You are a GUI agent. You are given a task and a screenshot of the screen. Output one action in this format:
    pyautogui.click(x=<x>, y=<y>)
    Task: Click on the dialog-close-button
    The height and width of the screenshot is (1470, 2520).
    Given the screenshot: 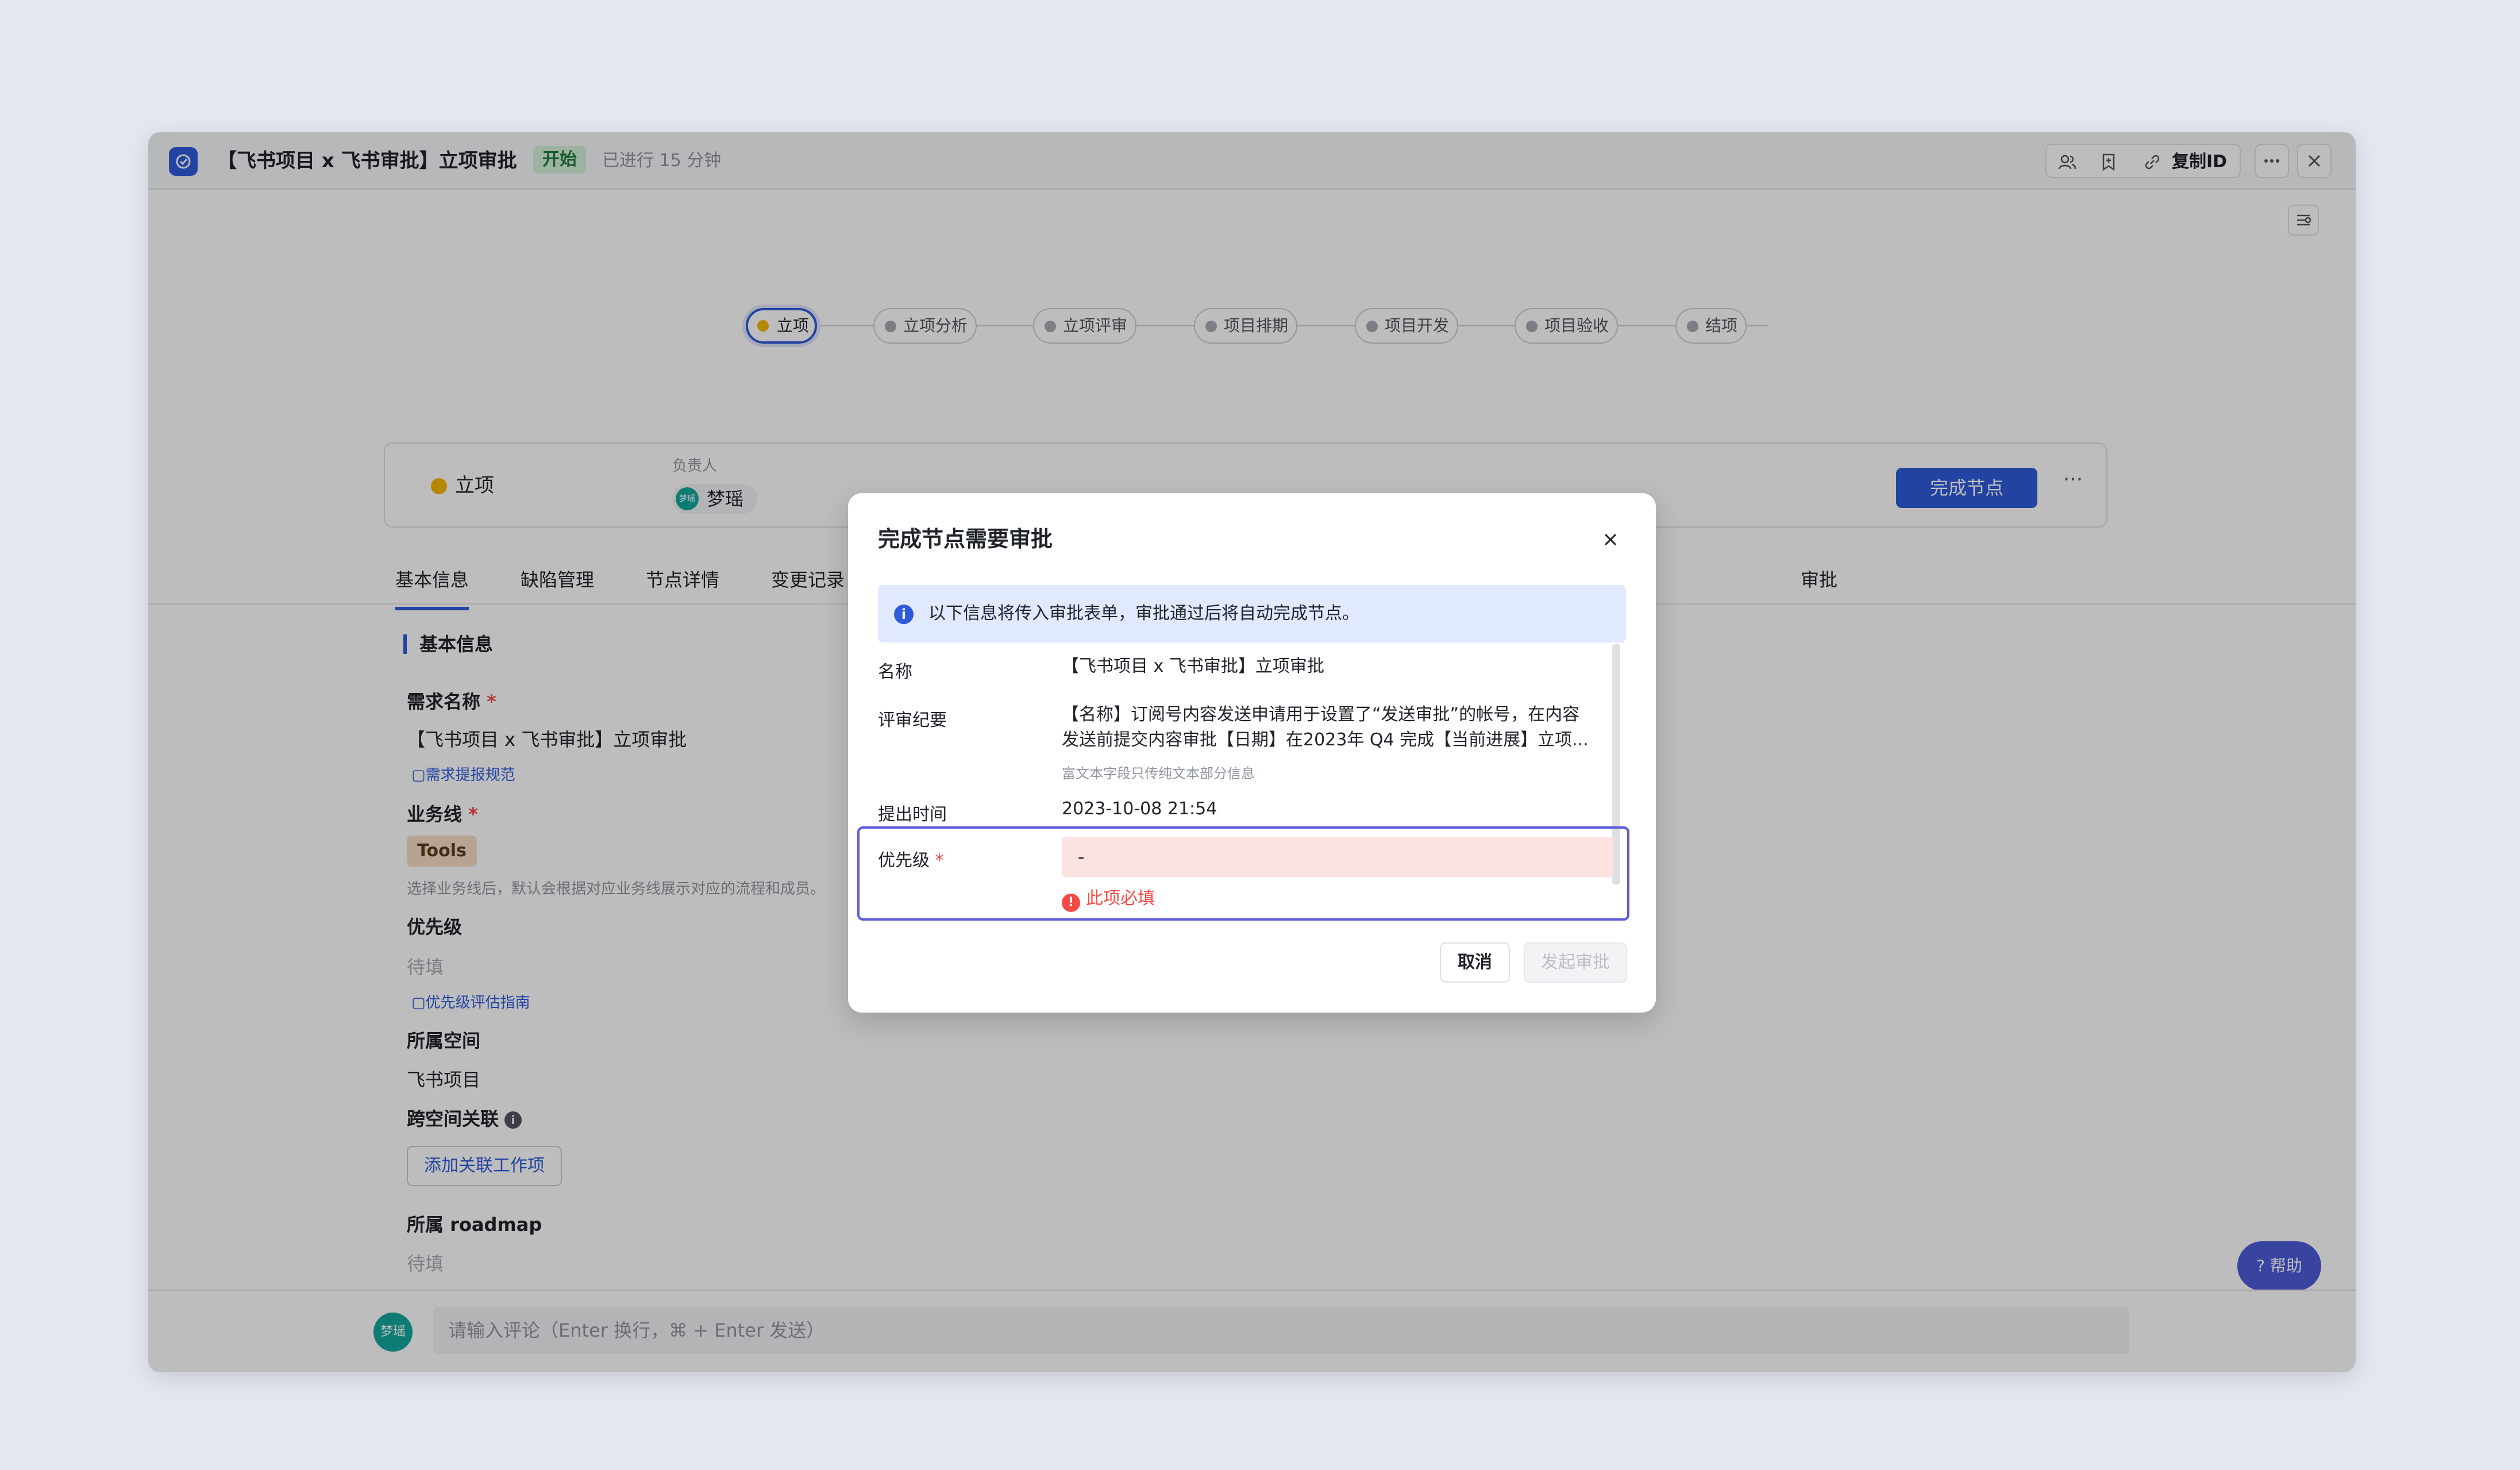 What is the action you would take?
    pyautogui.click(x=1610, y=539)
    